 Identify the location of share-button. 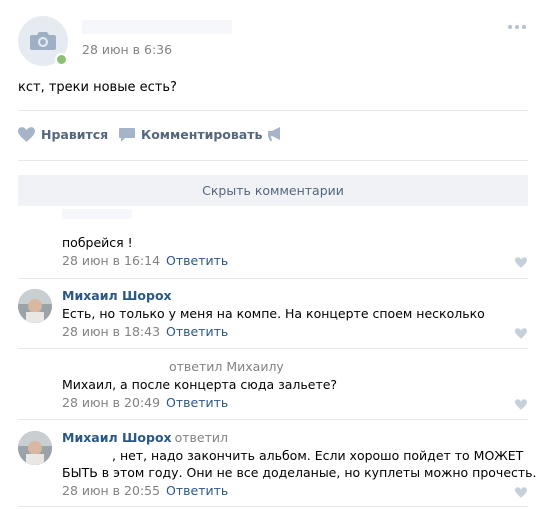
(275, 134).